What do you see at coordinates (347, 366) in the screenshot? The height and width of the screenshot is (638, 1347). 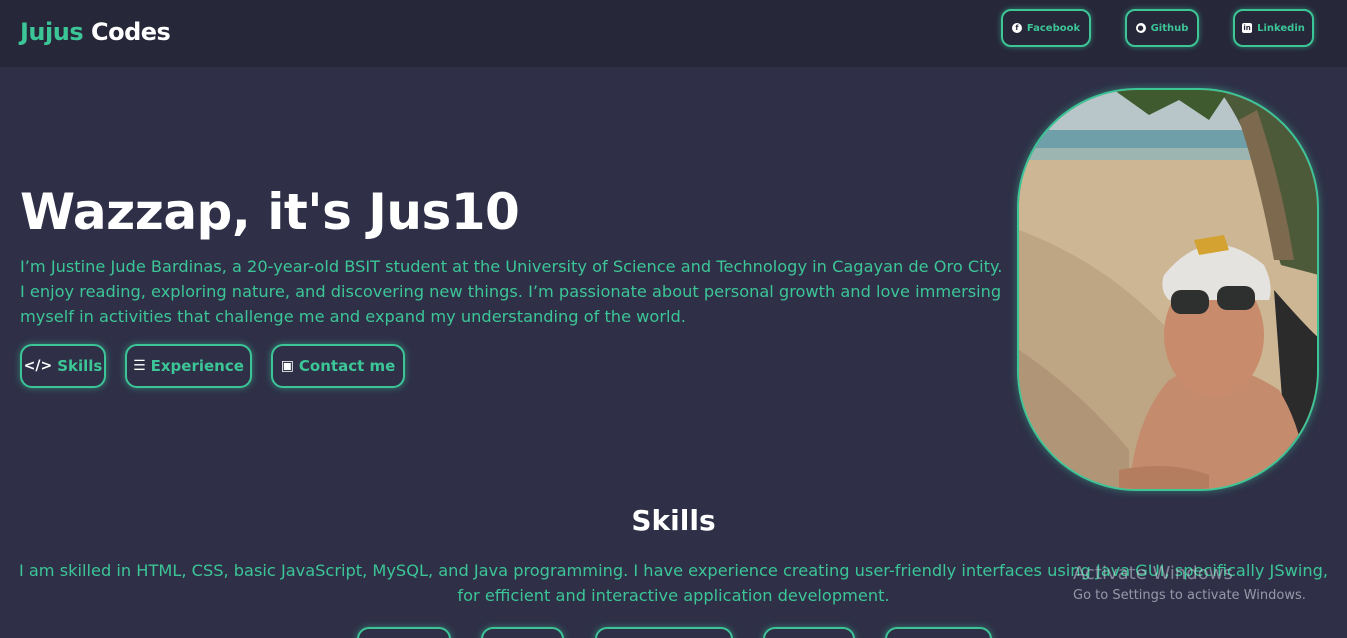 I see `contact-button-label: Contact me` at bounding box center [347, 366].